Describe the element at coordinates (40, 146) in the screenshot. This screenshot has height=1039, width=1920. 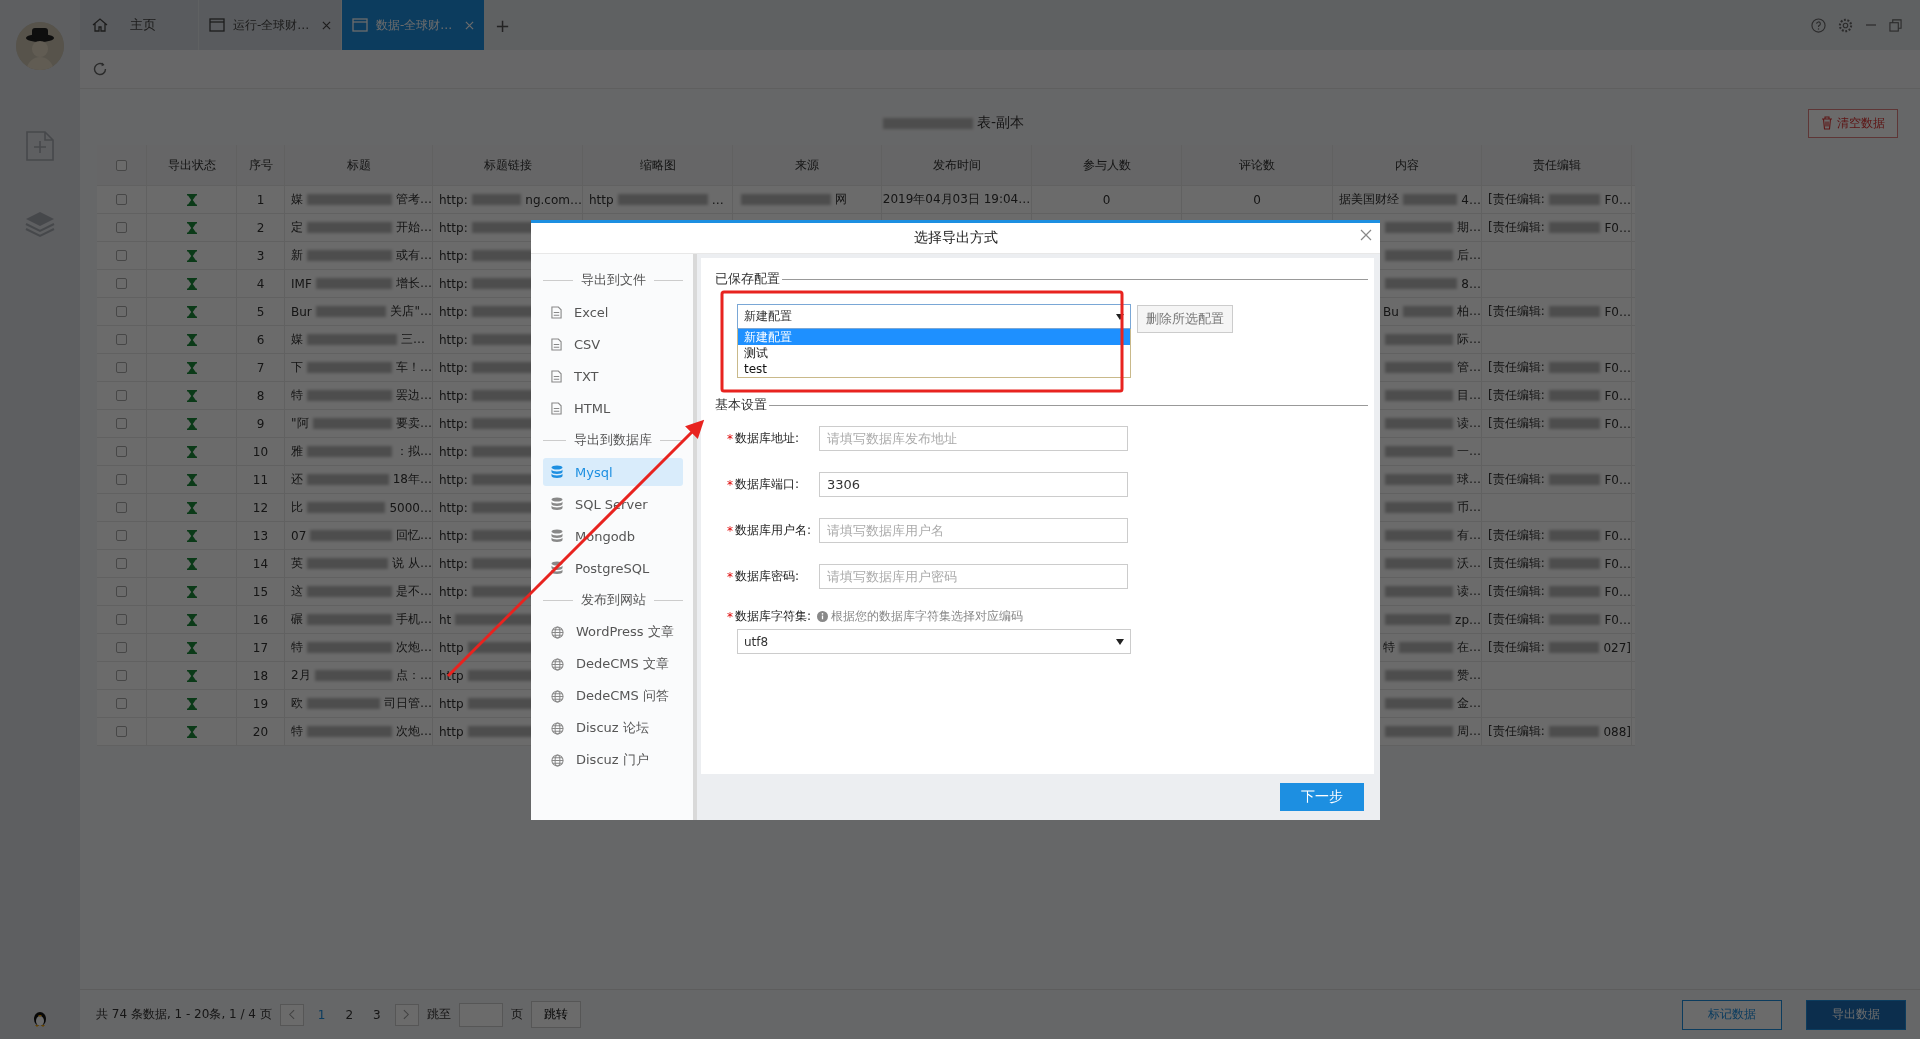
I see `add-page-icon` at that location.